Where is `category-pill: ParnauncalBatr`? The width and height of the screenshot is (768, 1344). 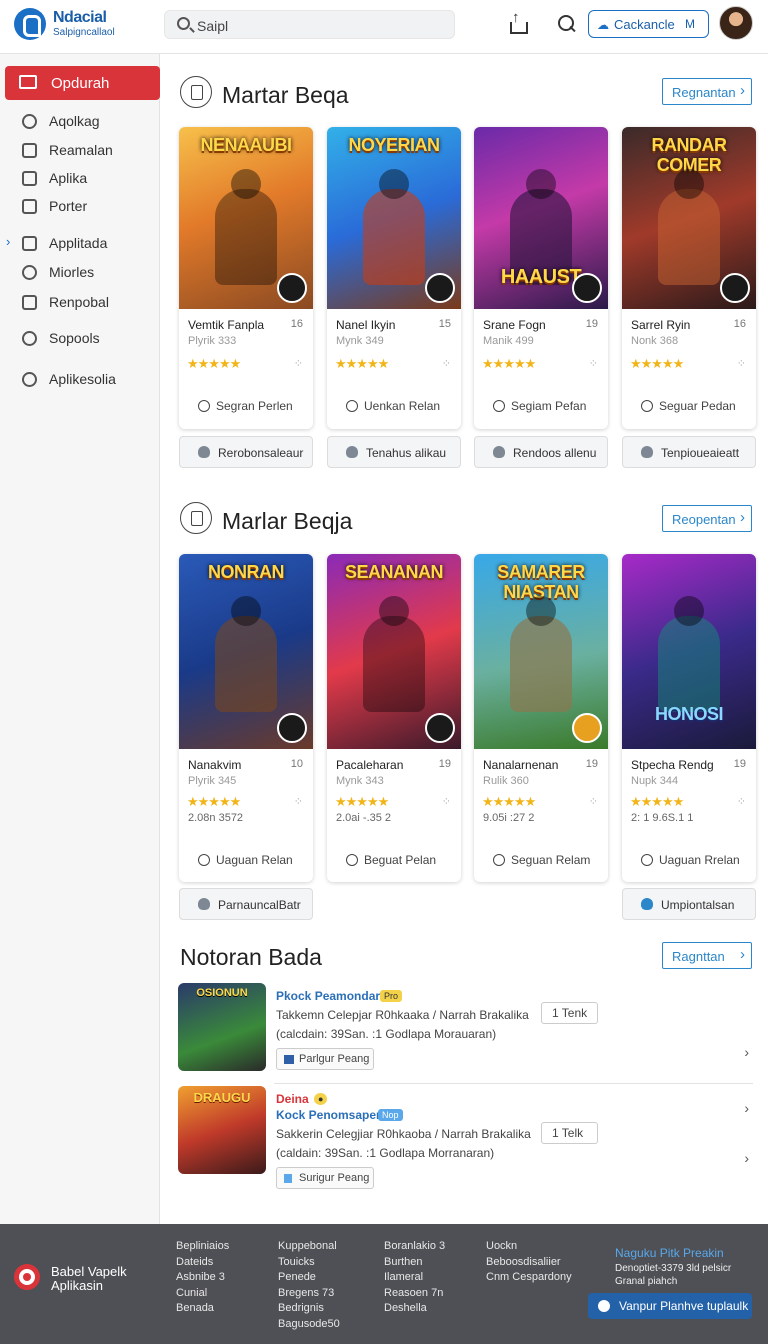
category-pill: ParnauncalBatr is located at coordinates (246, 904).